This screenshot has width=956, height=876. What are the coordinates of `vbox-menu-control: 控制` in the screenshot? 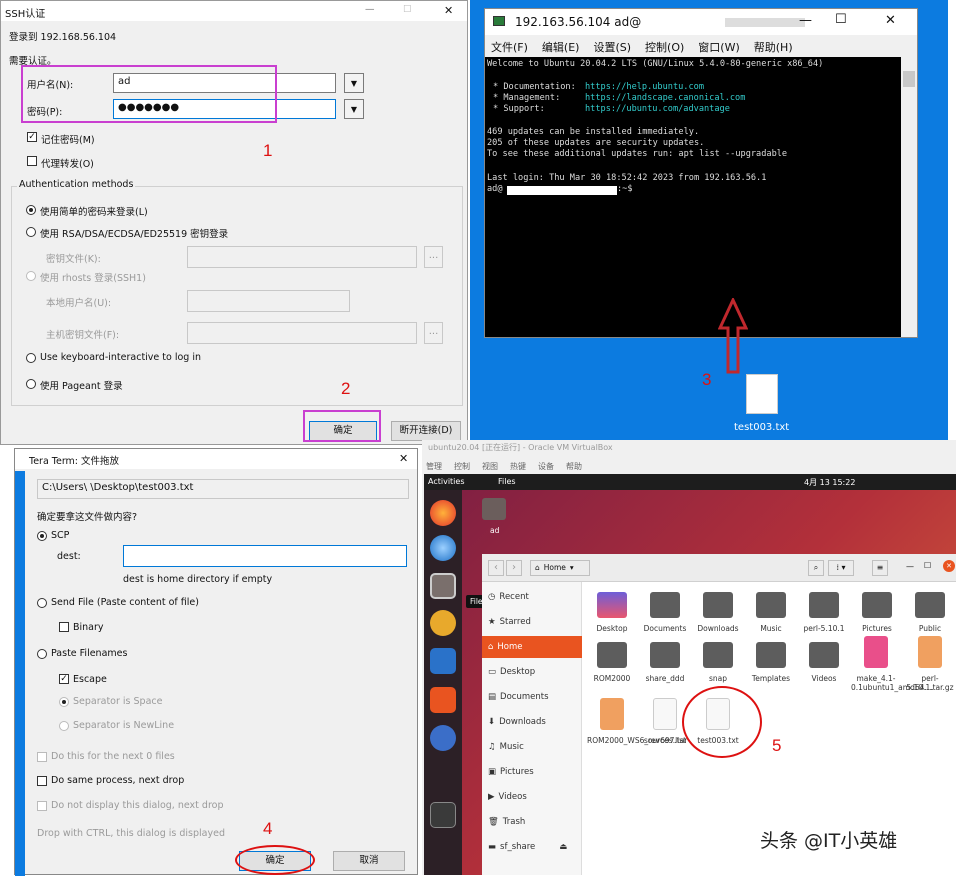 It's located at (462, 466).